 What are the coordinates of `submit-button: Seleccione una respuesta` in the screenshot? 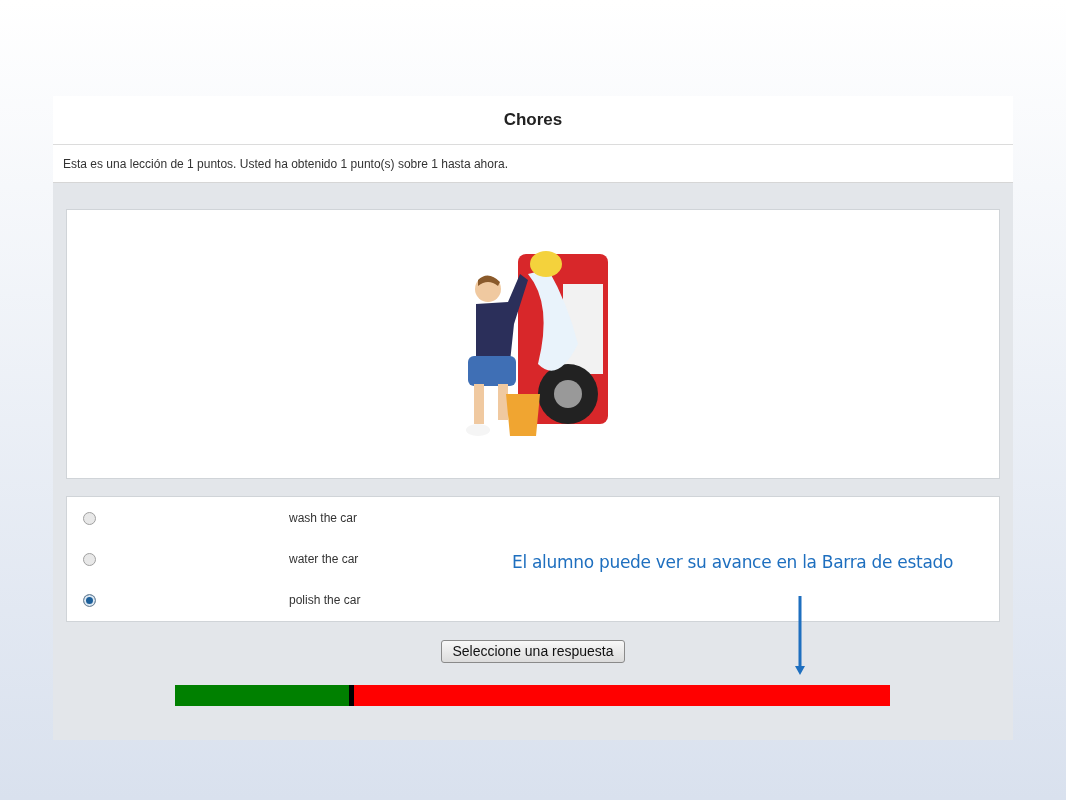 It's located at (533, 651).